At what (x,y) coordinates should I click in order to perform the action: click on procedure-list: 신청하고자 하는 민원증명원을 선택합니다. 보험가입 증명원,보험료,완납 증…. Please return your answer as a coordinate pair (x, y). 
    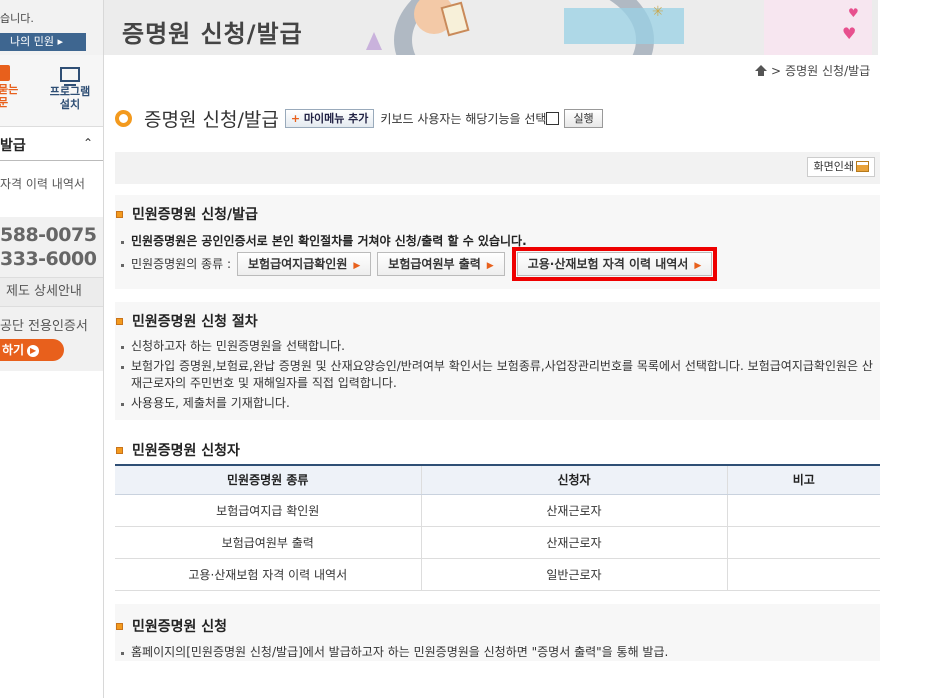
    Looking at the image, I should click on (497, 375).